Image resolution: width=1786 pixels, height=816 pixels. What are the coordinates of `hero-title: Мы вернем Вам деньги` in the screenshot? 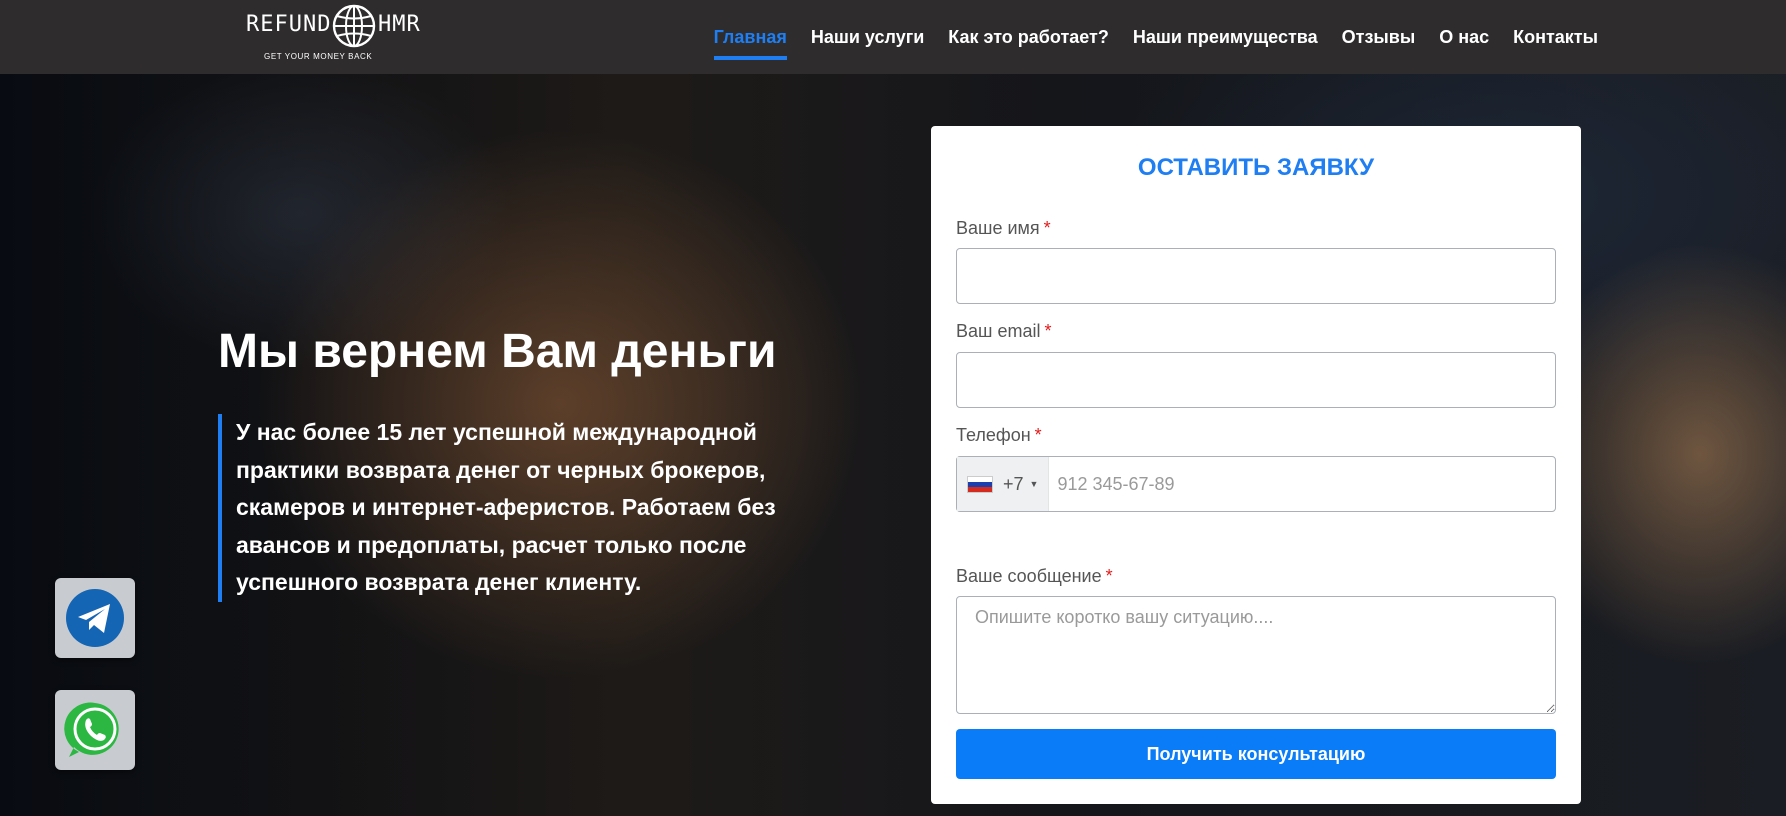 It's located at (497, 351).